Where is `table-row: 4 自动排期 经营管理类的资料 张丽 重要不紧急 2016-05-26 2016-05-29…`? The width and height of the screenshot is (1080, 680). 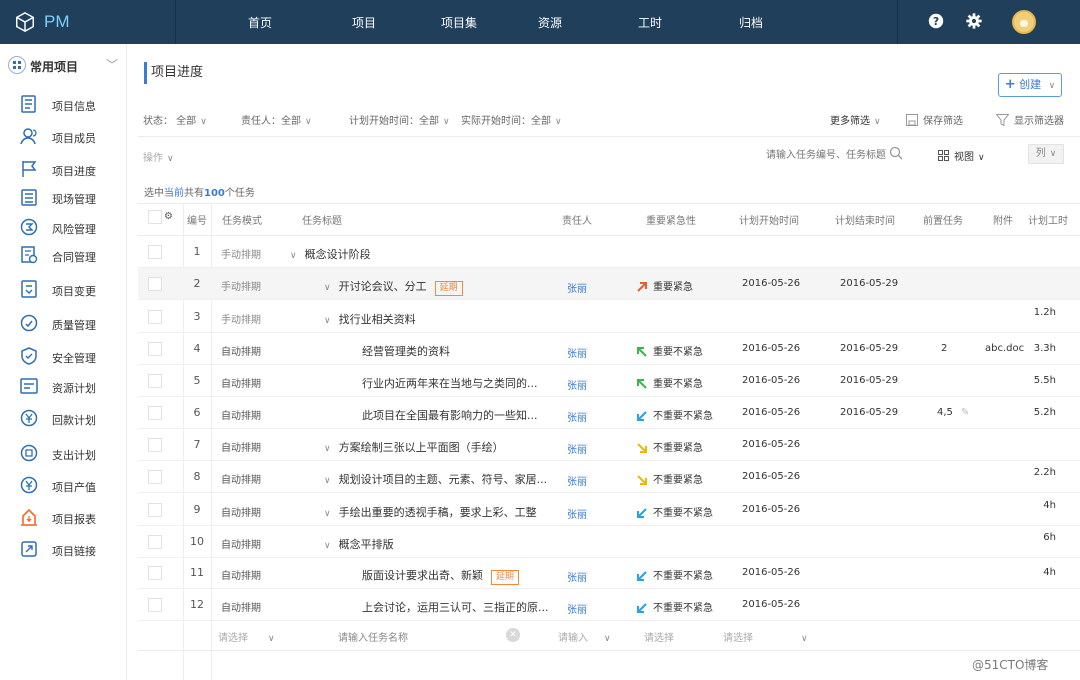 table-row: 4 自动排期 经营管理类的资料 张丽 重要不紧急 2016-05-26 2016-05-29… is located at coordinates (609, 349).